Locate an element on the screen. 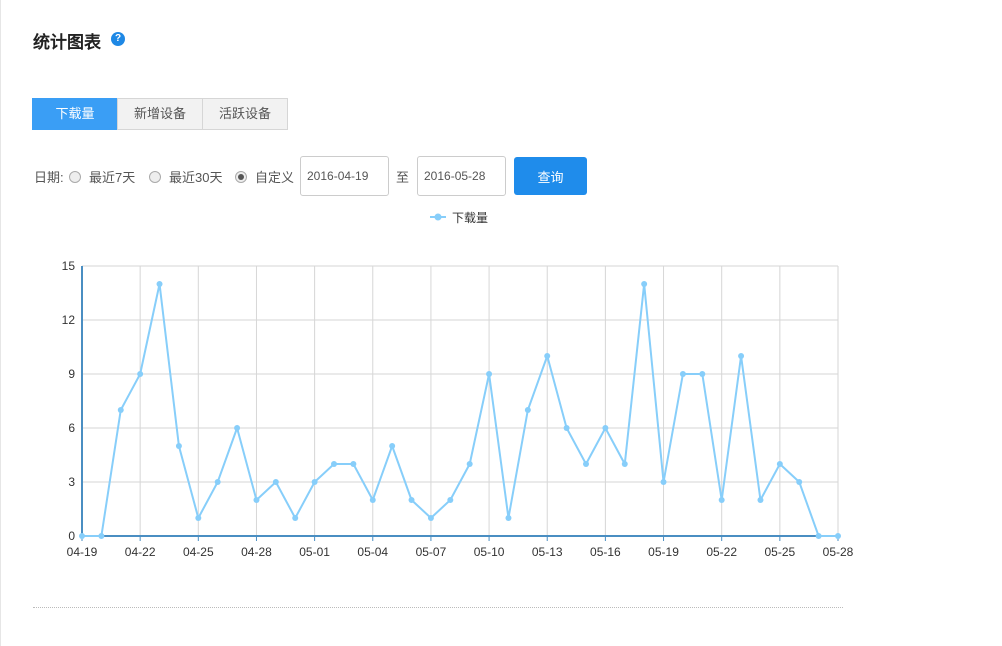  x-tick-label: 05-25 is located at coordinates (779, 552).